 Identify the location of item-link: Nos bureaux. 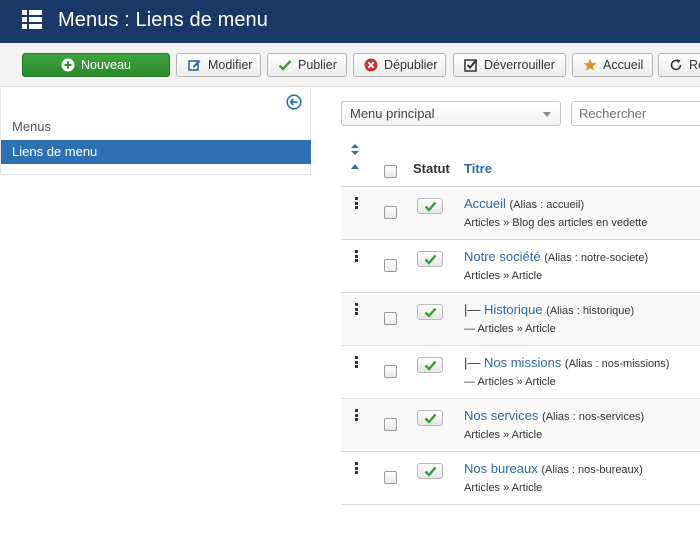
(501, 468).